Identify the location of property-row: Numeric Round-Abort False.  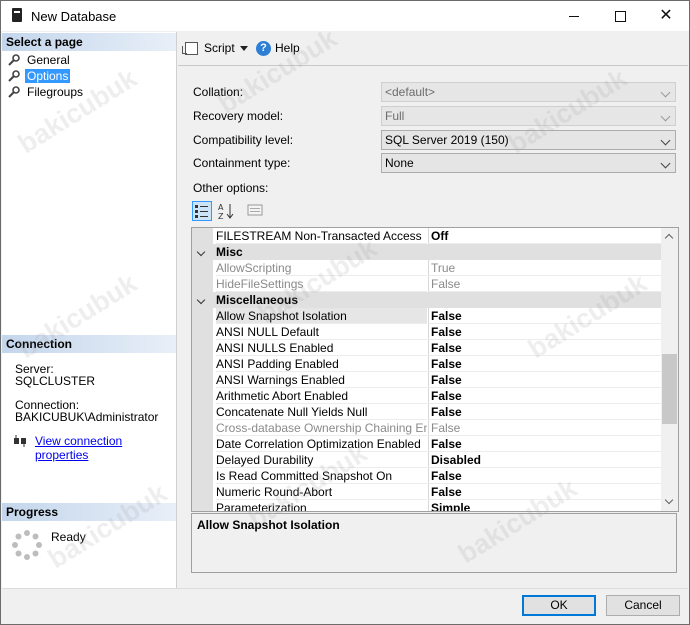
(426, 492).